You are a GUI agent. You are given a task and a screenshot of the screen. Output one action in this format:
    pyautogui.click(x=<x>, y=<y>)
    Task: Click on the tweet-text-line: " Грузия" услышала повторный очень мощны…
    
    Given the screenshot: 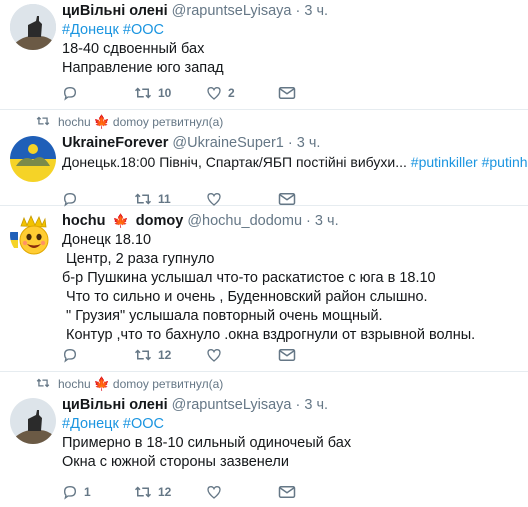 What is the action you would take?
    pyautogui.click(x=222, y=316)
    